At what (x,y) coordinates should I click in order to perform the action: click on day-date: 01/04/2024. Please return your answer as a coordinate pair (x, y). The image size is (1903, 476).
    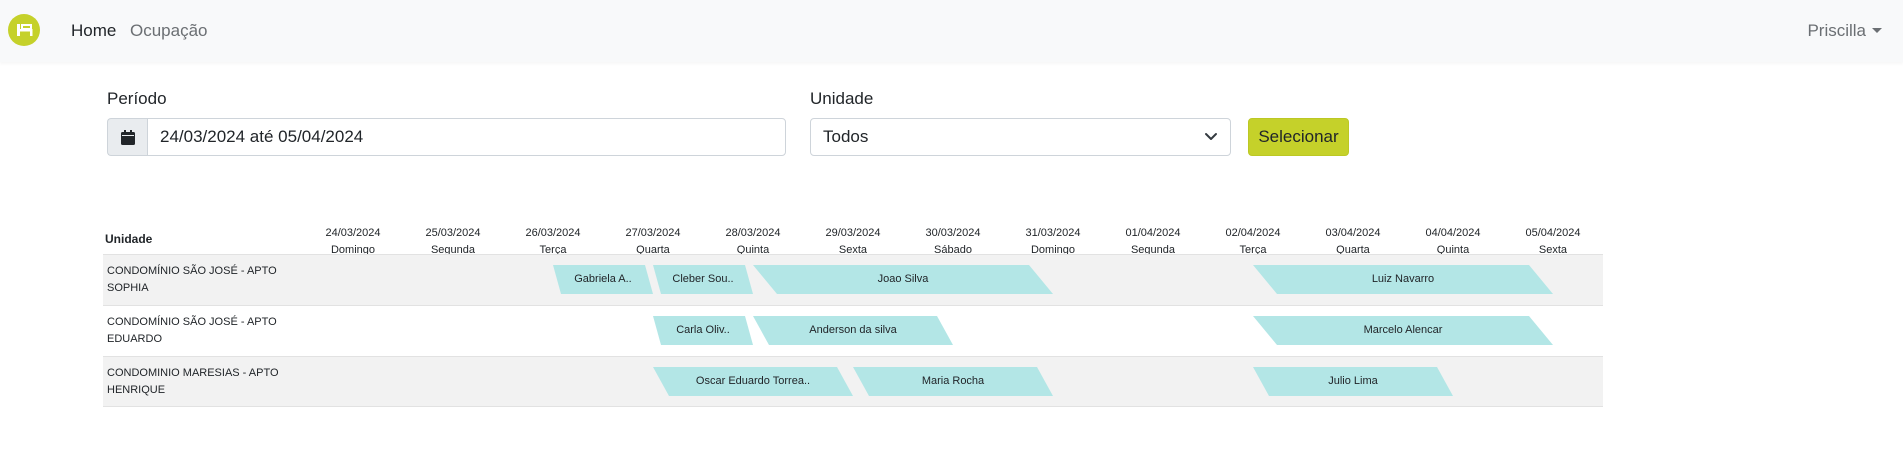
    Looking at the image, I should click on (1153, 233).